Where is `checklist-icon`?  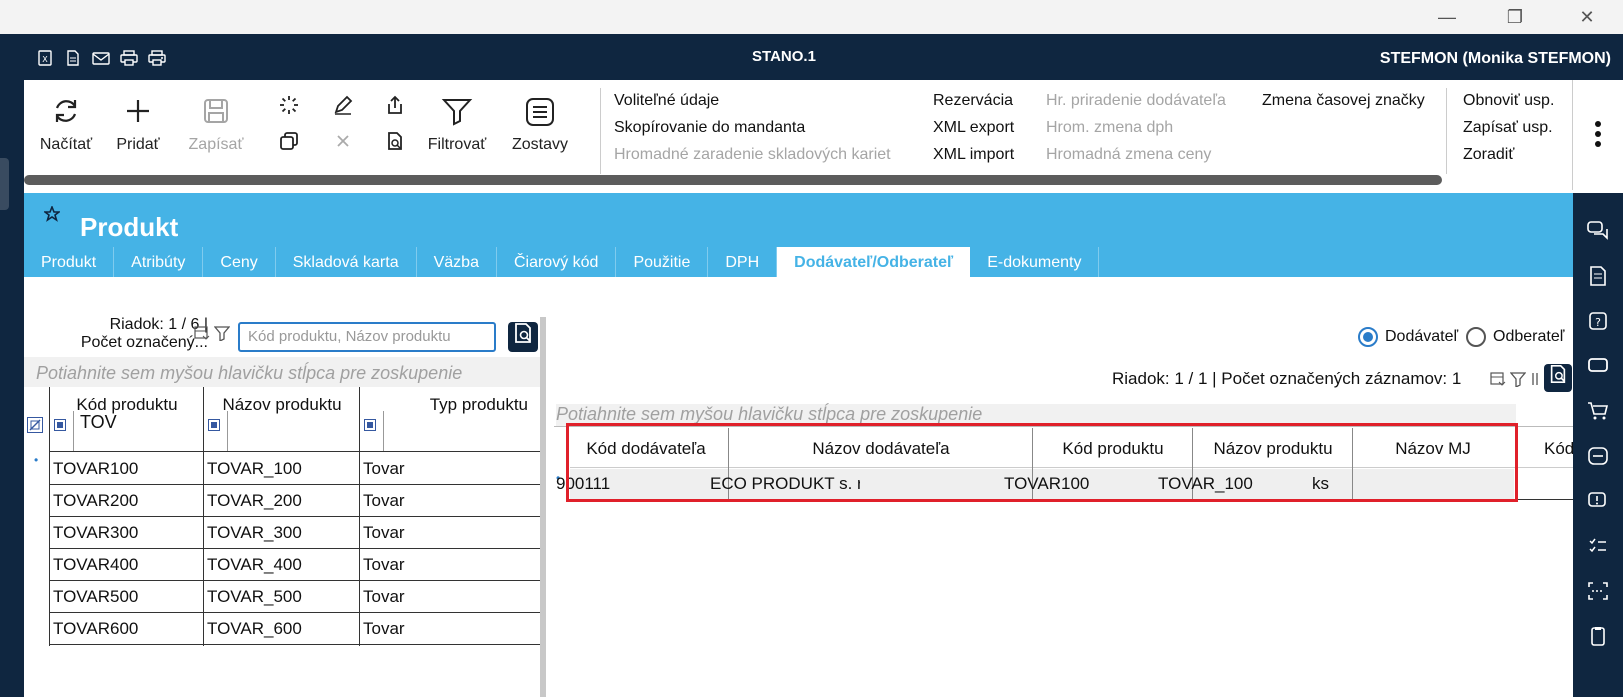 checklist-icon is located at coordinates (1598, 549).